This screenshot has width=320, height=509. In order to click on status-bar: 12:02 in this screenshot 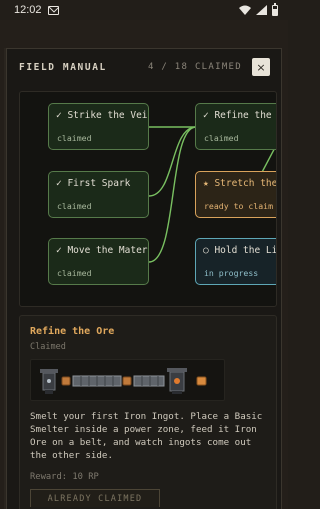, I will do `click(144, 10)`.